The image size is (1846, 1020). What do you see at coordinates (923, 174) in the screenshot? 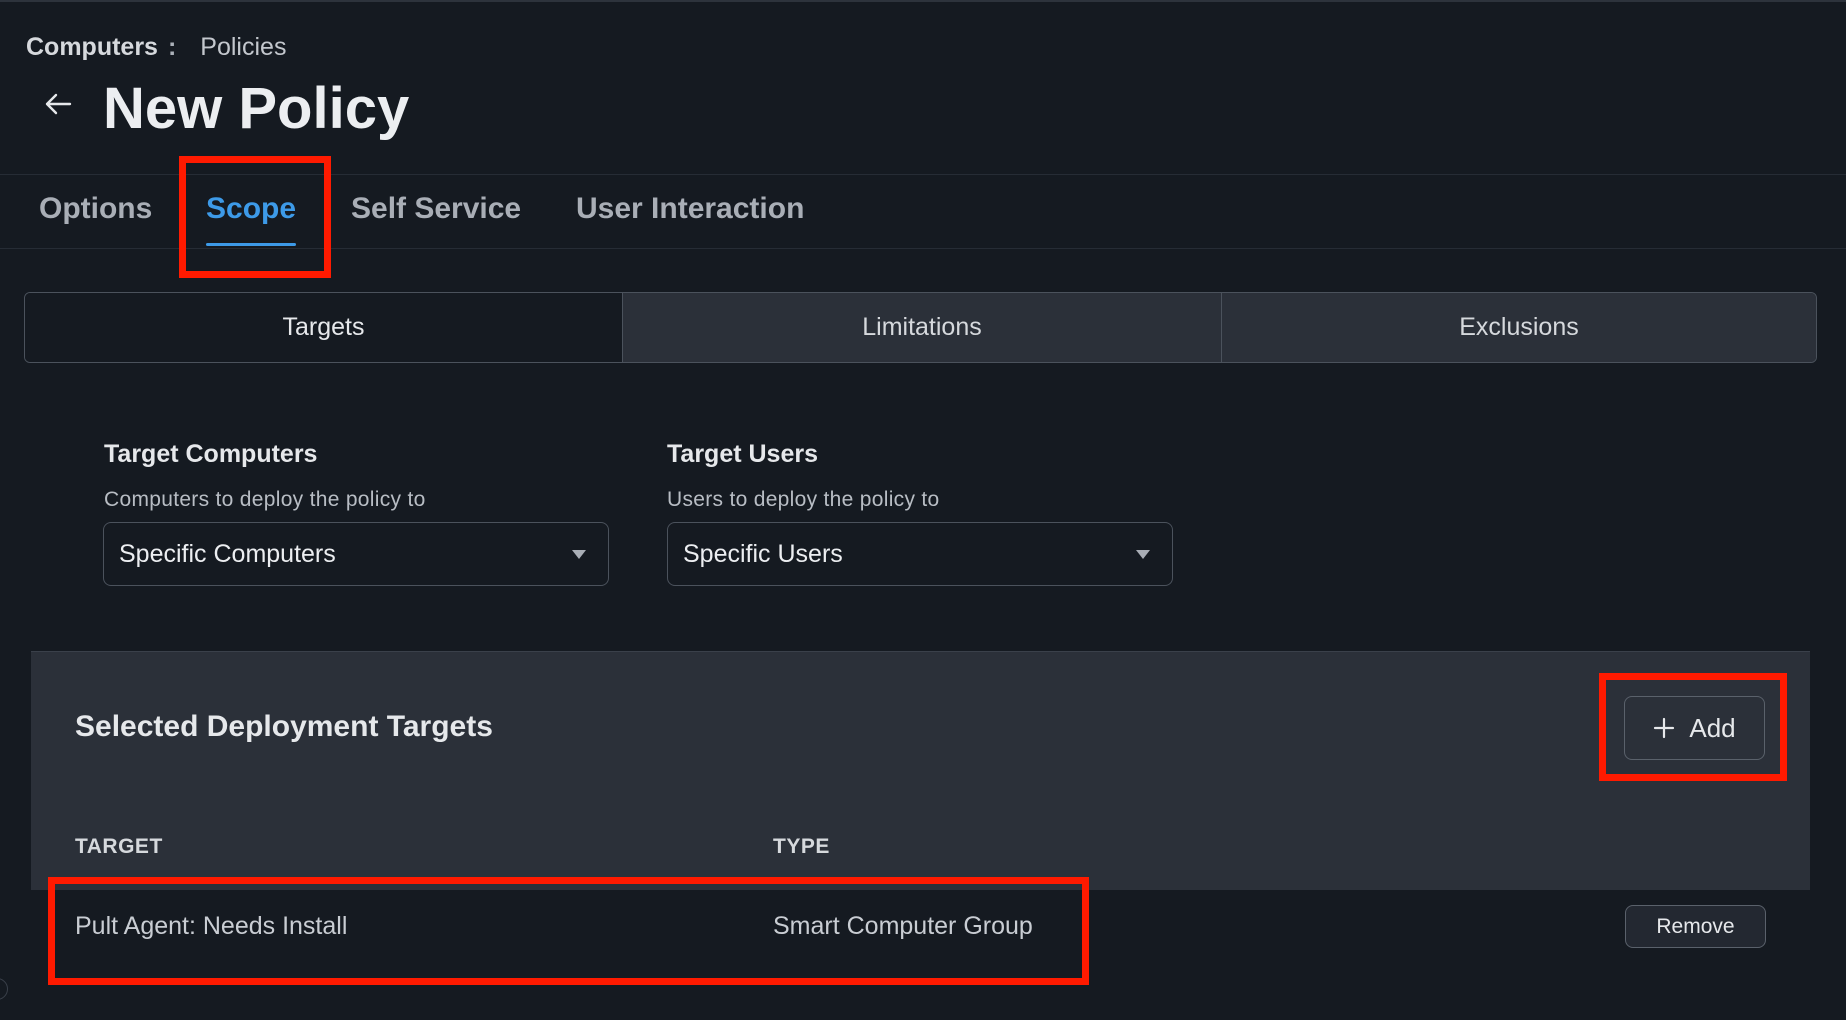
I see `header-divider` at bounding box center [923, 174].